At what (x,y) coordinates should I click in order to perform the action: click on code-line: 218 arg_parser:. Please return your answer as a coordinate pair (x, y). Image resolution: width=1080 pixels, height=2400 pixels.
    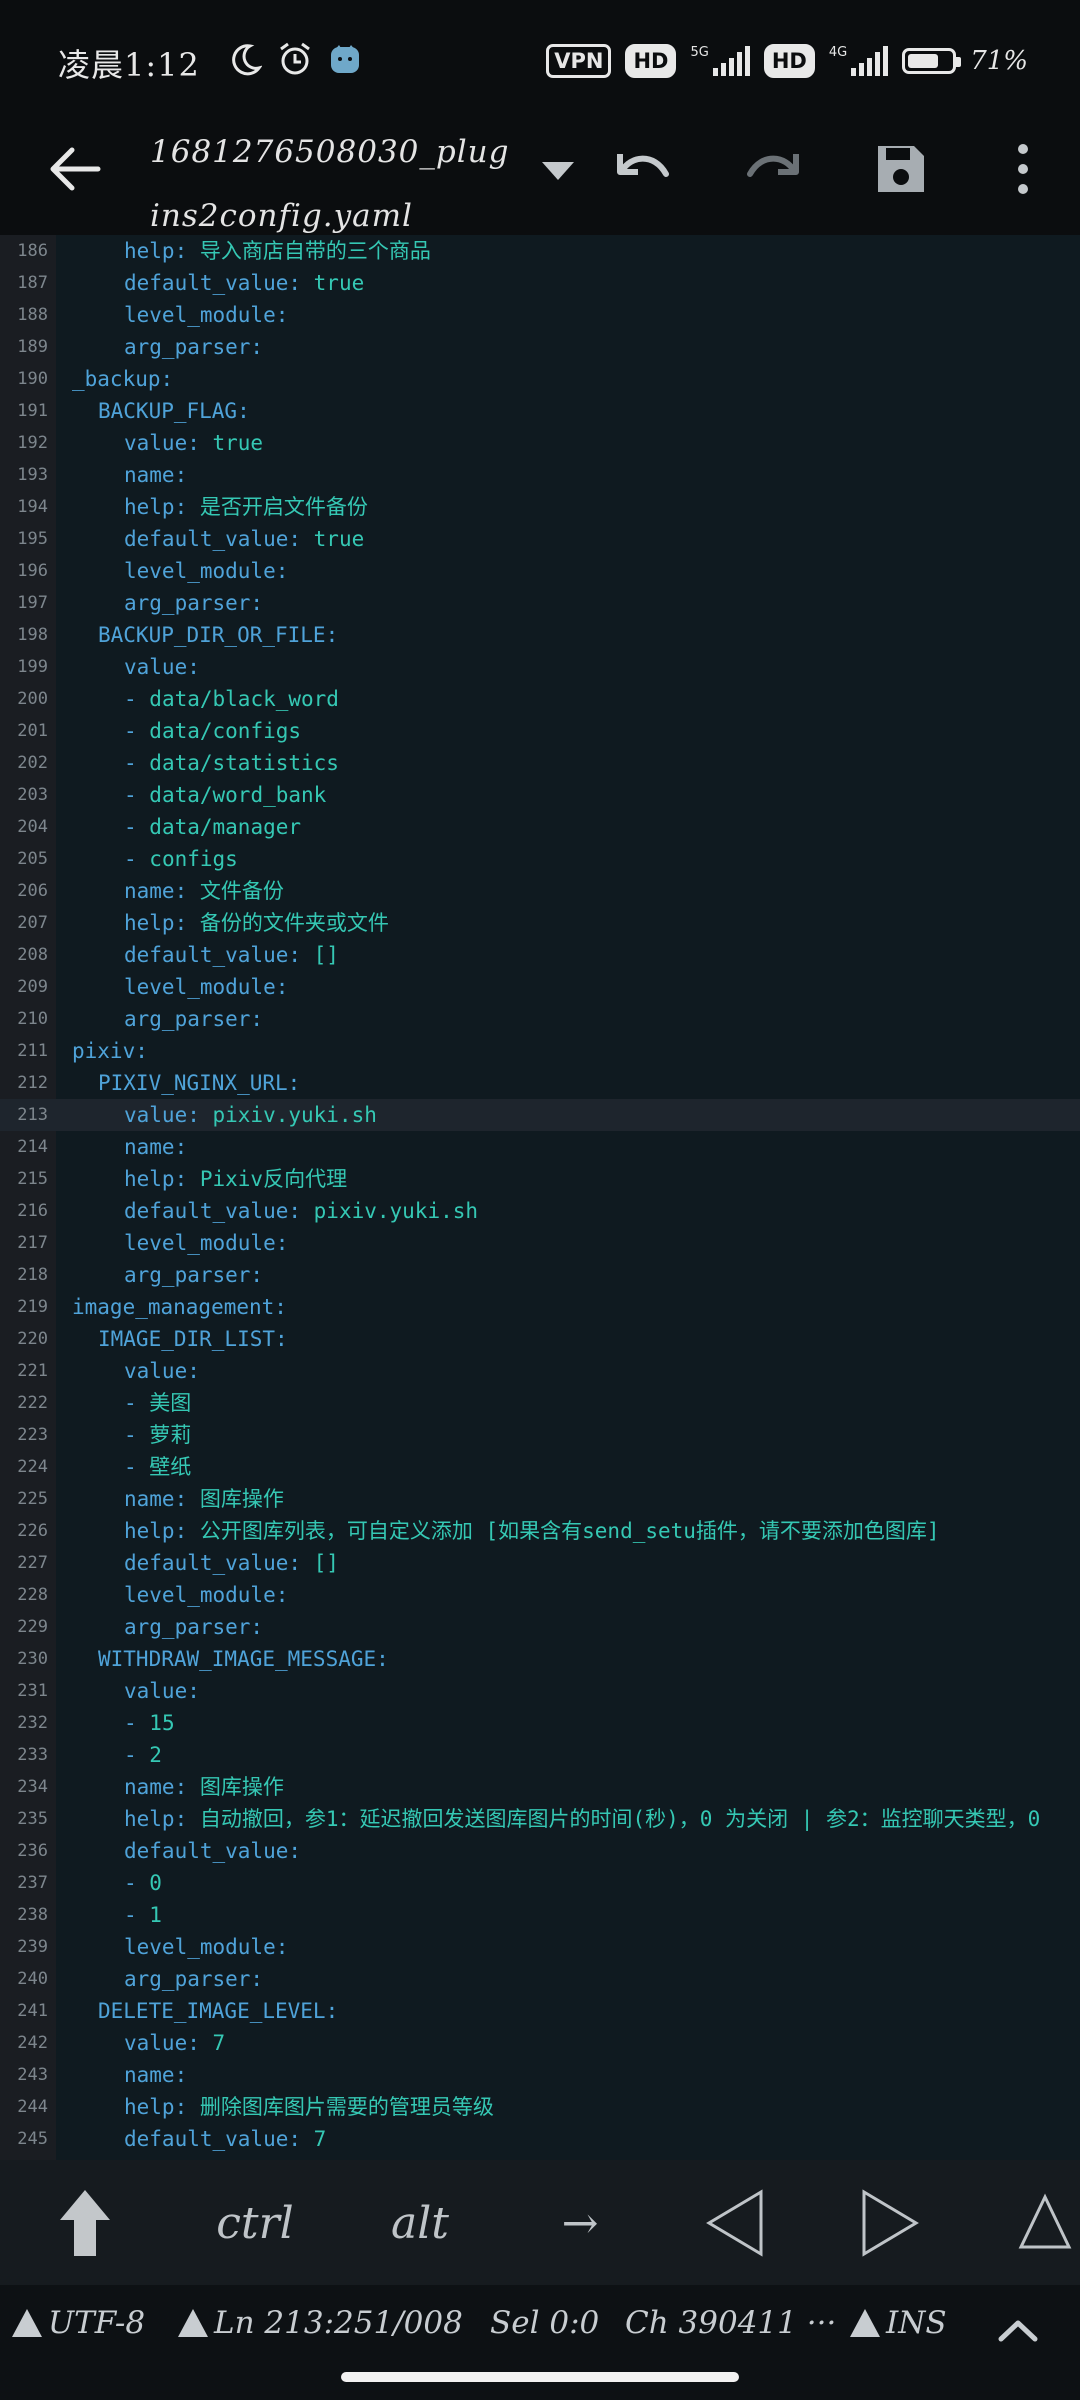
    Looking at the image, I should click on (540, 1275).